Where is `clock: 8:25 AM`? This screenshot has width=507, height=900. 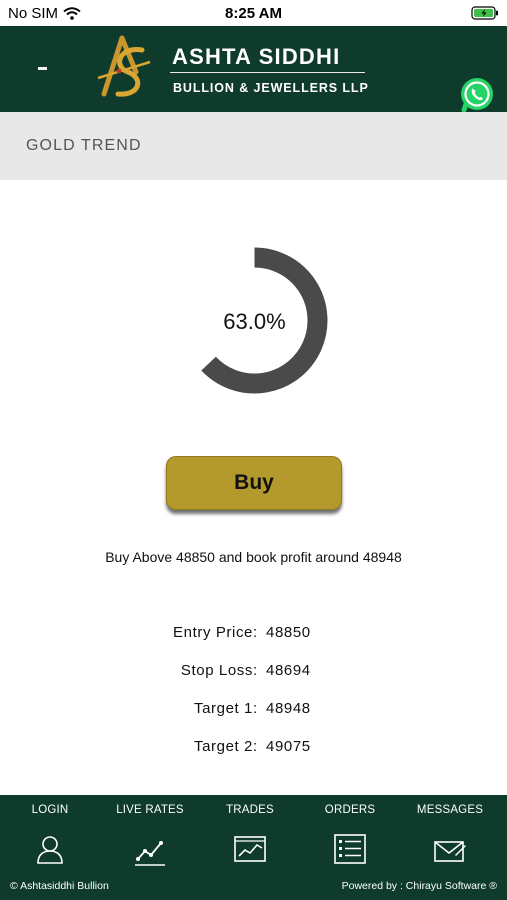 clock: 8:25 AM is located at coordinates (253, 13).